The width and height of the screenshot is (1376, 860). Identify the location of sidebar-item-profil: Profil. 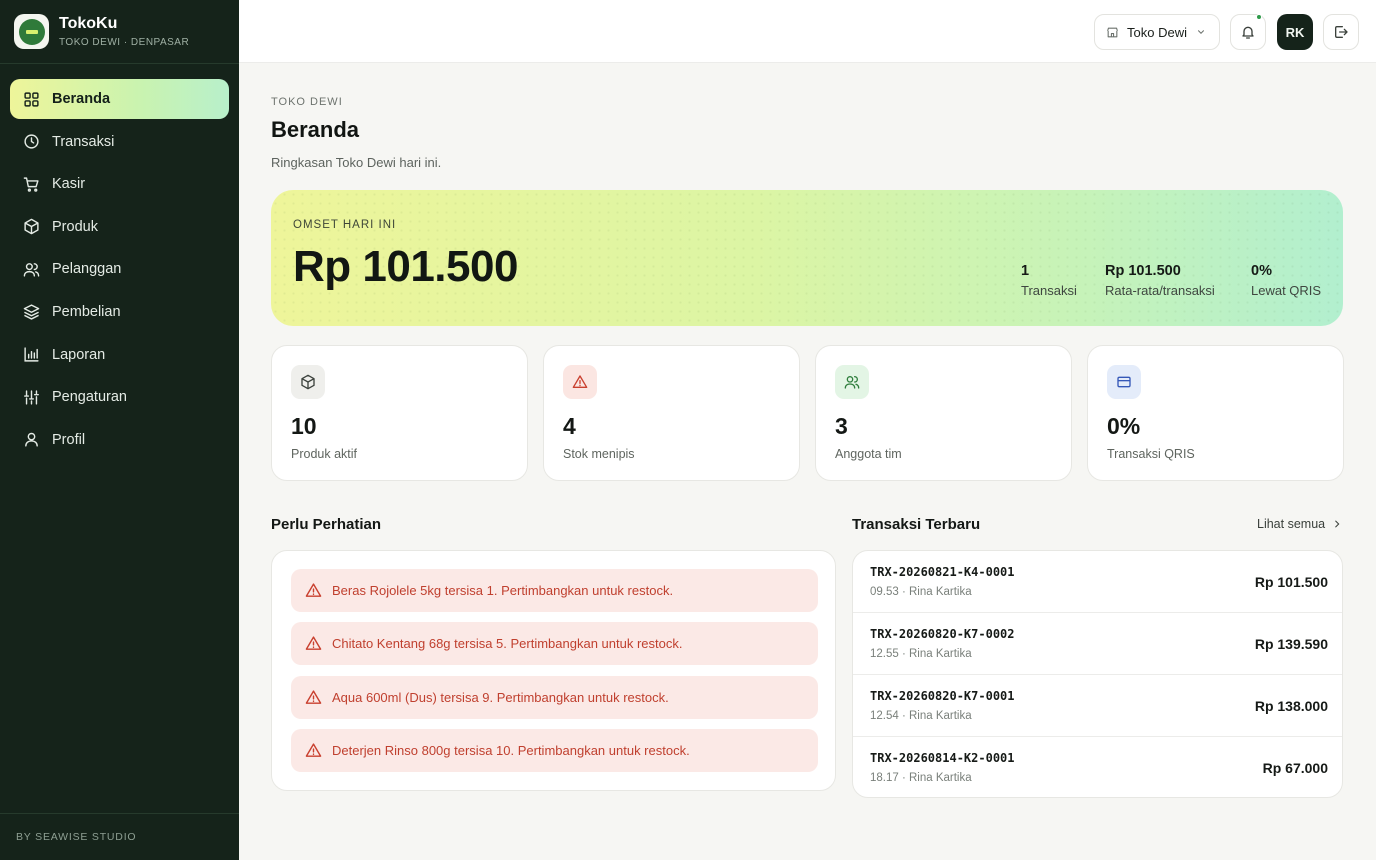
(119, 440).